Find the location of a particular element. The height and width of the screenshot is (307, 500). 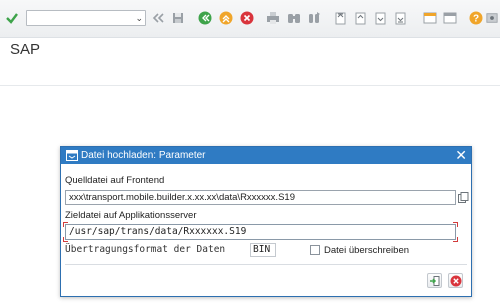

execute-button is located at coordinates (434, 280).